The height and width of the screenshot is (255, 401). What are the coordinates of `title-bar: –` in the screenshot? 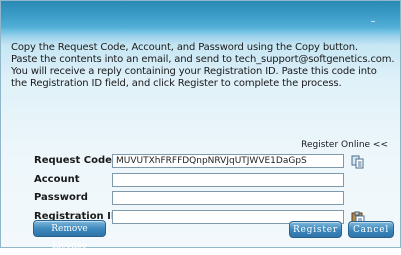 It's located at (200, 16).